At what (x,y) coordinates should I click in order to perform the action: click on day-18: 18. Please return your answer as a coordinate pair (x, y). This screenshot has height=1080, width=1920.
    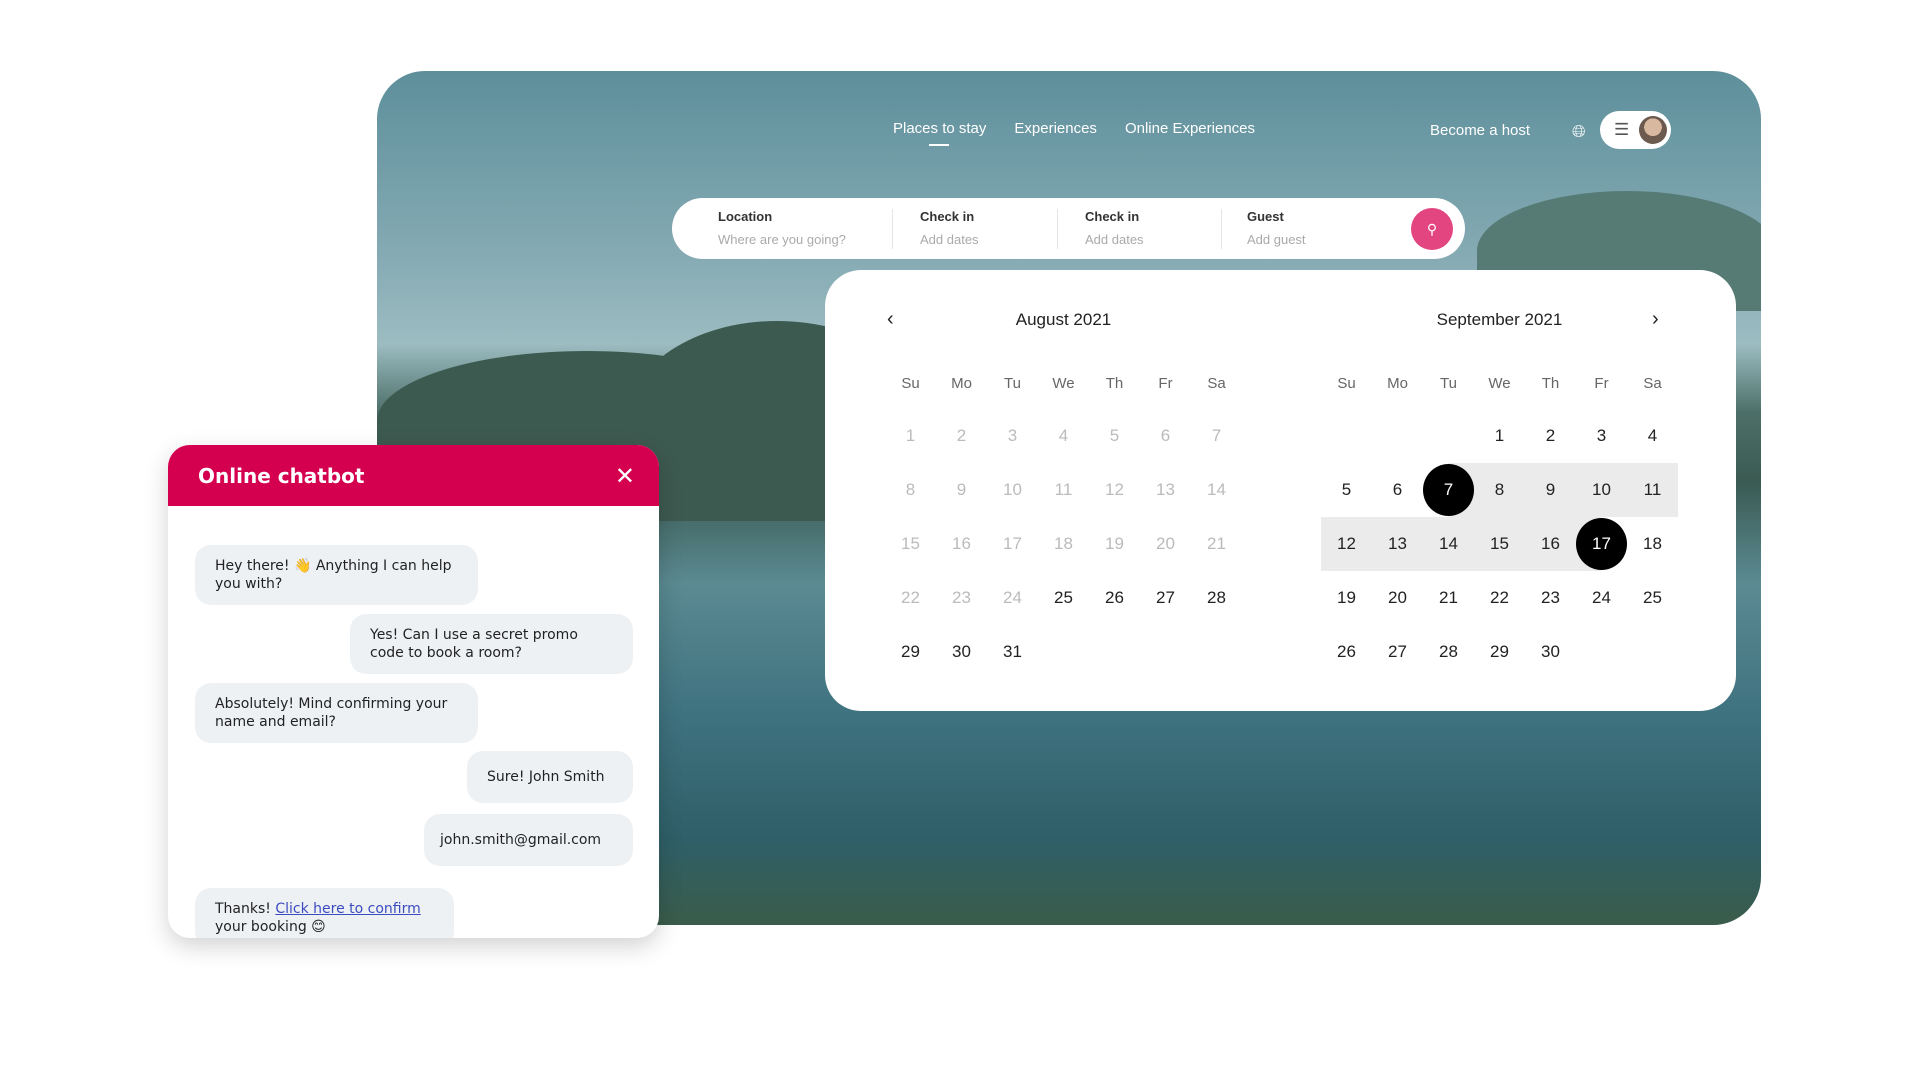
    Looking at the image, I should click on (1652, 544).